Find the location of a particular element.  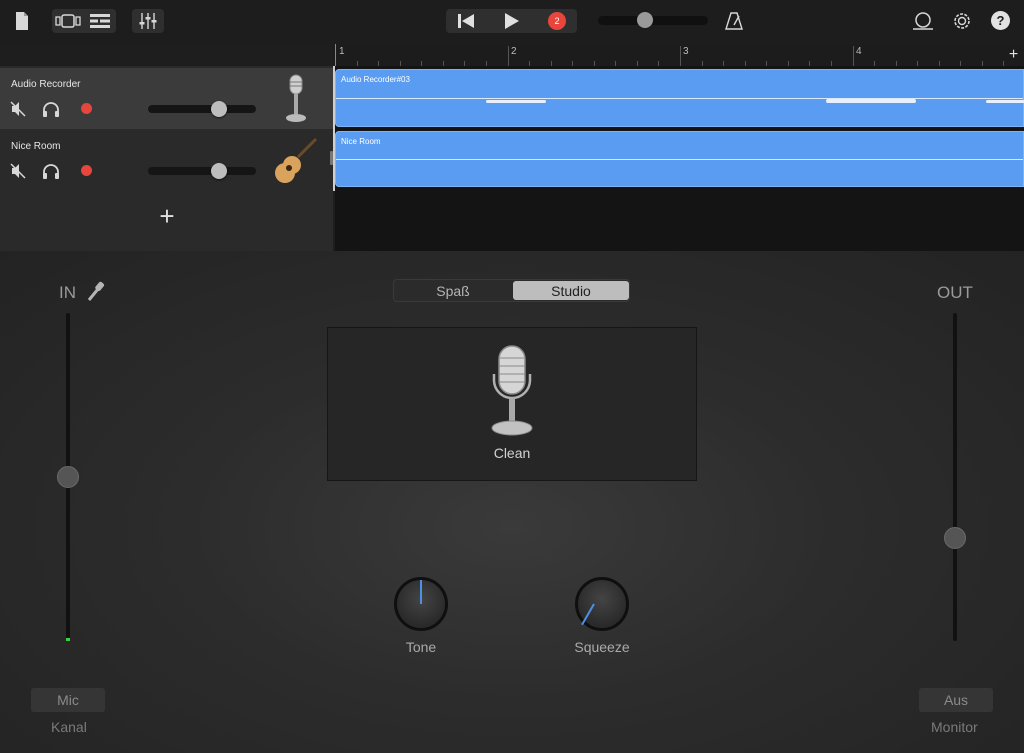

mixer-icon is located at coordinates (148, 21).